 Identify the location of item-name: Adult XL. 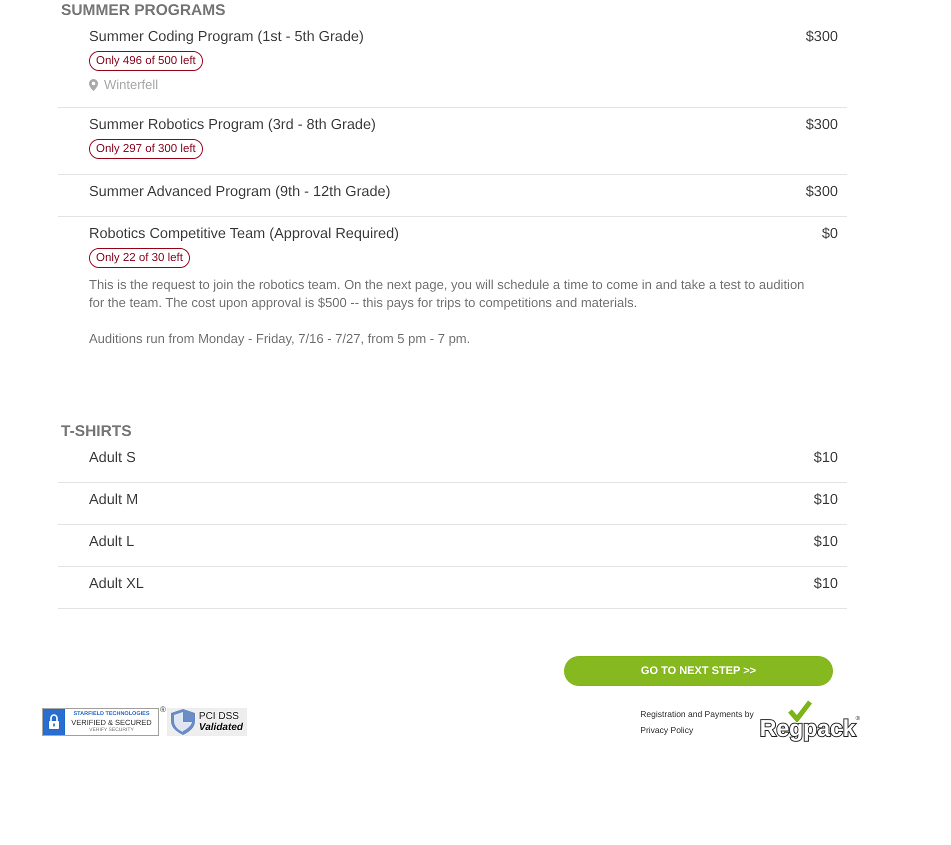
(116, 584).